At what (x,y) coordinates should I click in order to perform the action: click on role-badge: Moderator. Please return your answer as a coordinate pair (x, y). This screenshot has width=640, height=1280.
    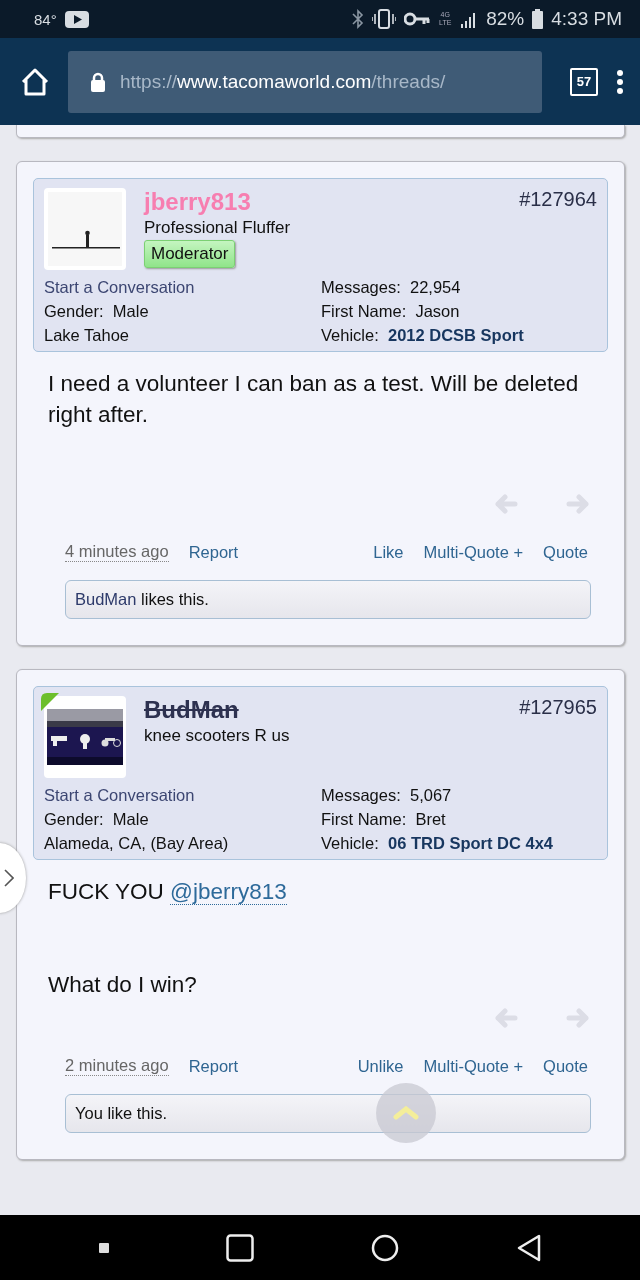
    Looking at the image, I should click on (190, 254).